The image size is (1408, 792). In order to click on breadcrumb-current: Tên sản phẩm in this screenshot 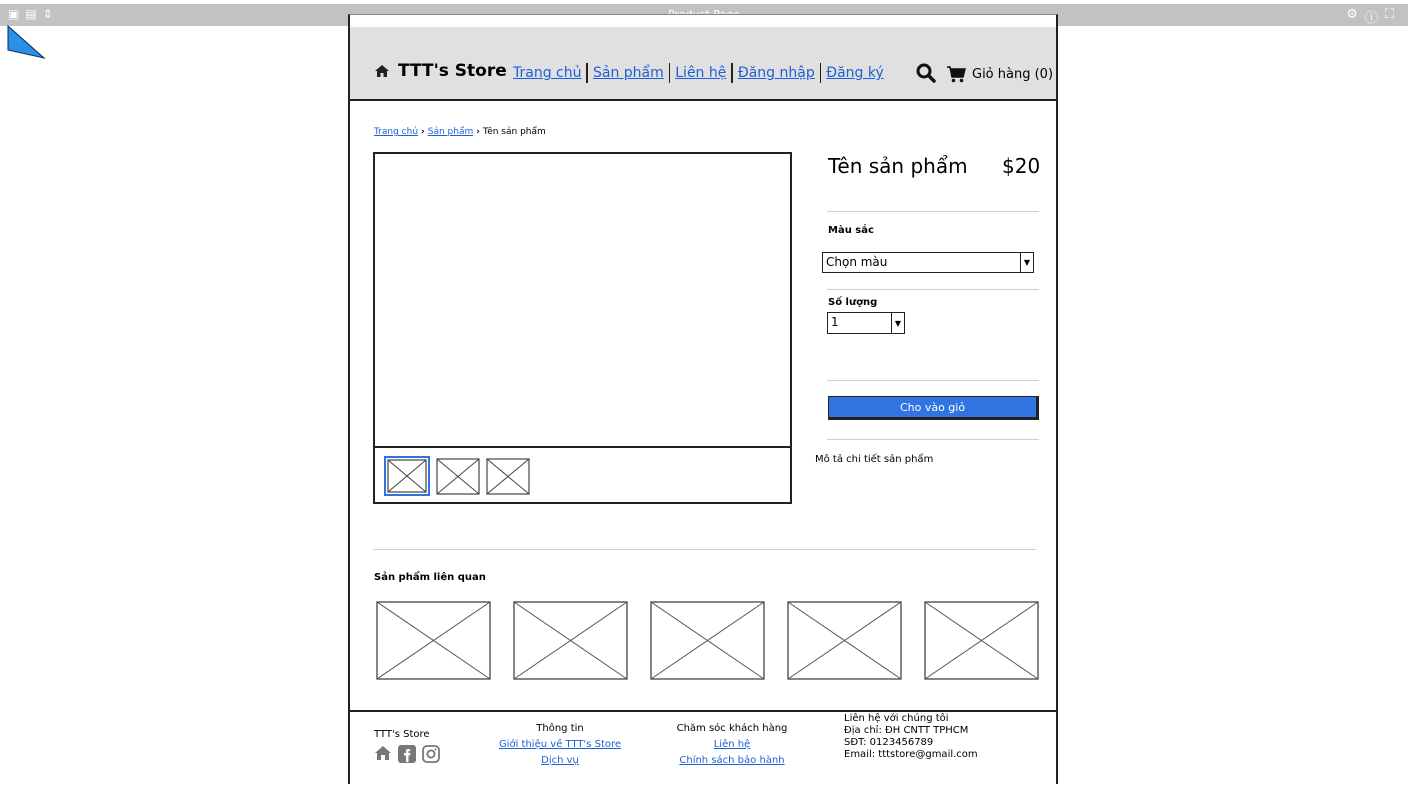, I will do `click(514, 132)`.